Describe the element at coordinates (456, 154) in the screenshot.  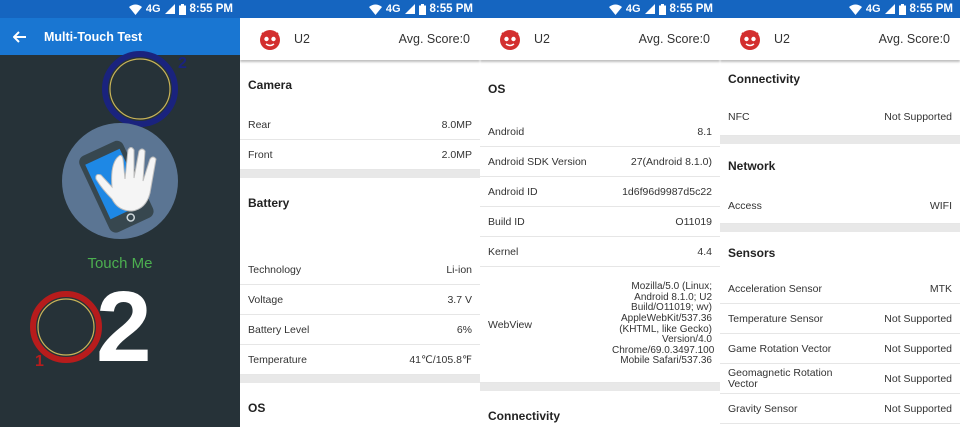
I see `row-value: 2.0MP` at that location.